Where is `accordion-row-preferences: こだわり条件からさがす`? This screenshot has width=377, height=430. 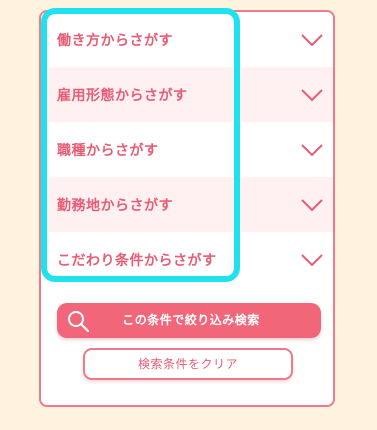
accordion-row-preferences: こだわり条件からさがす is located at coordinates (187, 259).